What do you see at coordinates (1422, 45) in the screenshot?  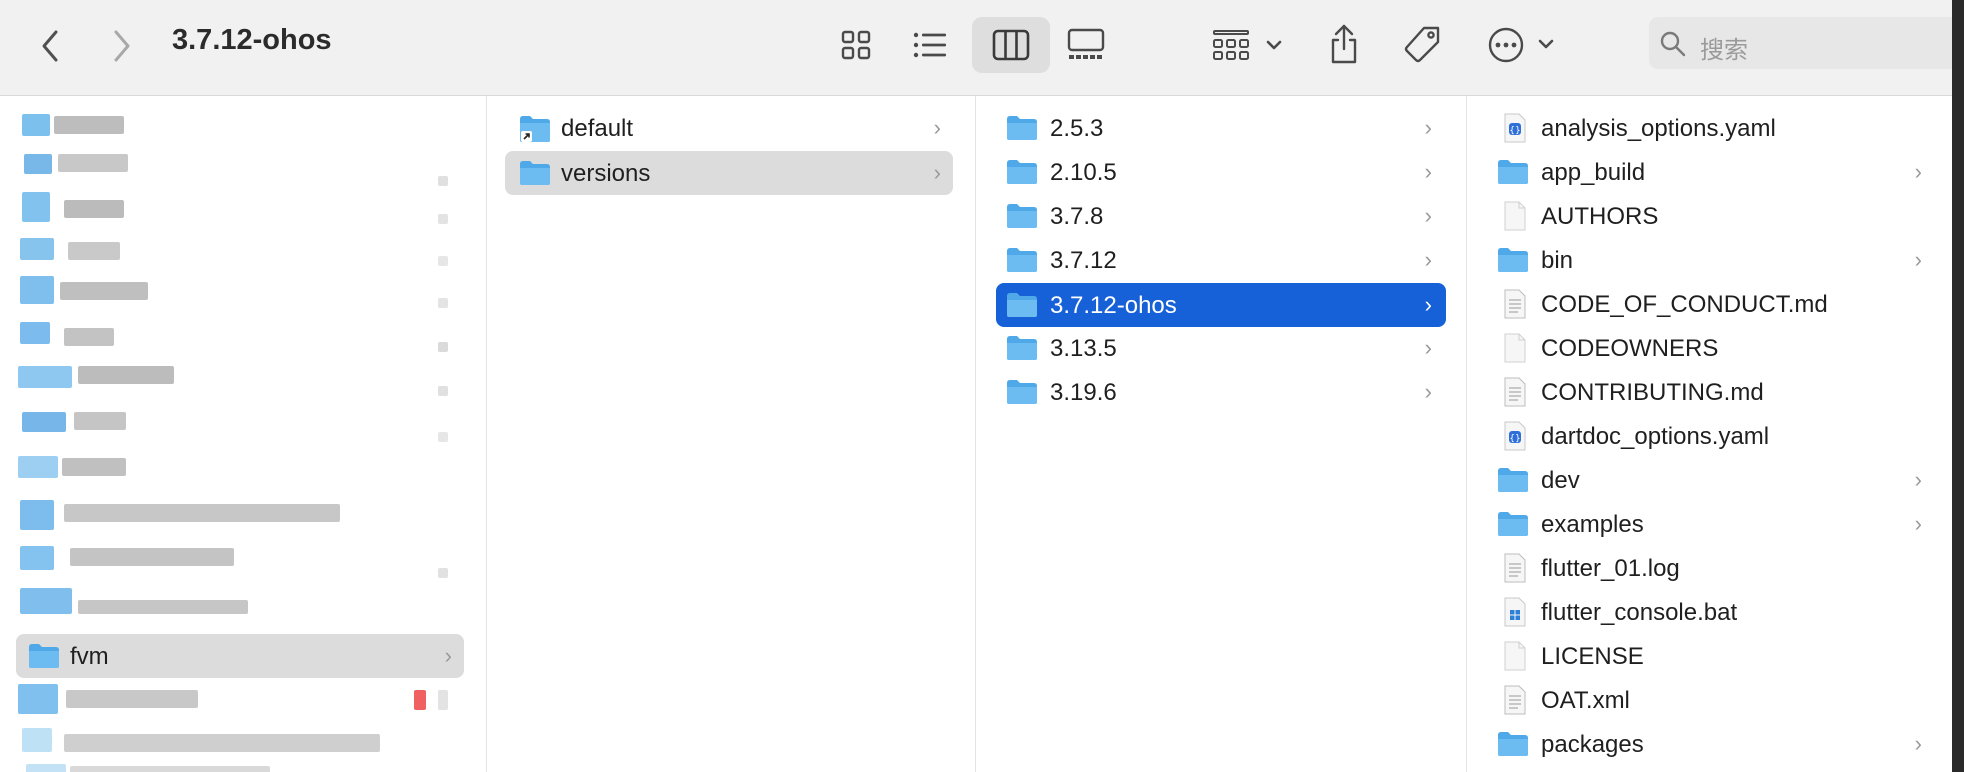 I see `tag-button` at bounding box center [1422, 45].